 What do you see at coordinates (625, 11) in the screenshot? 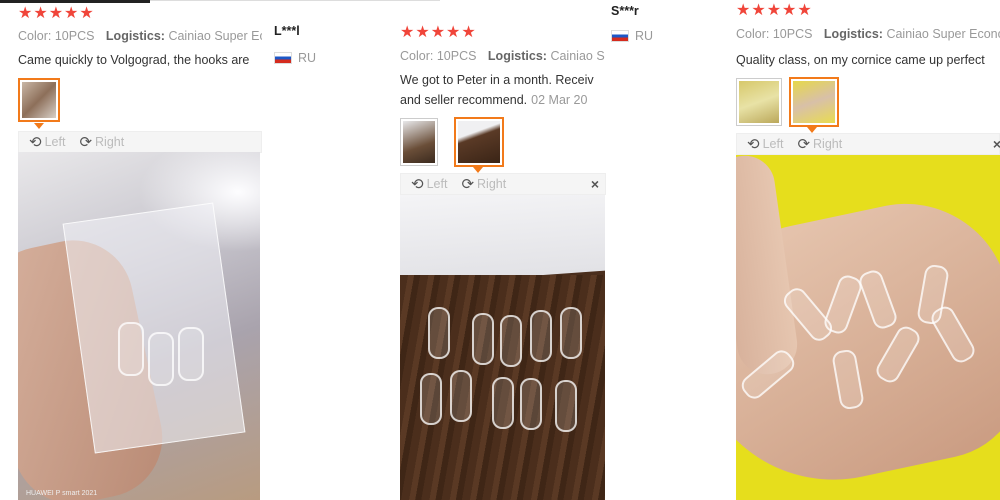
I see `reviewer-name: S***r` at bounding box center [625, 11].